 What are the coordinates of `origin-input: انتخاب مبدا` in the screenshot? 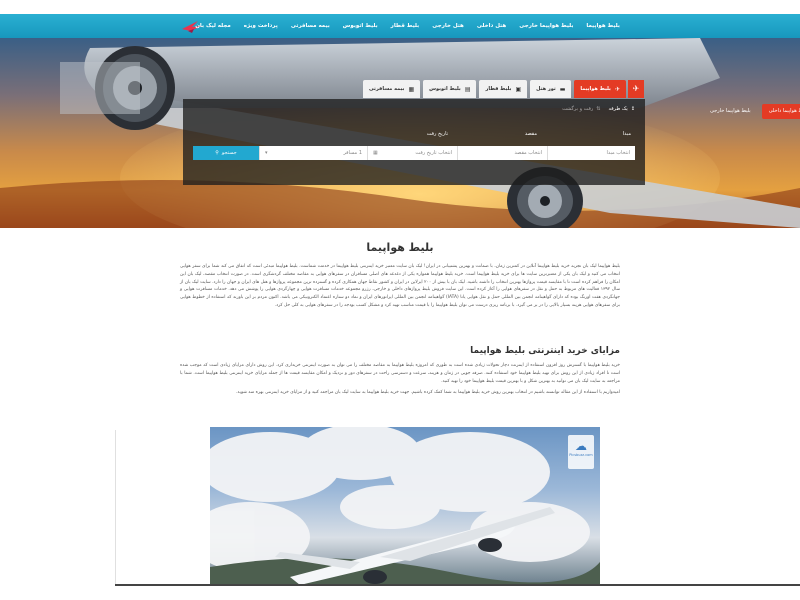 It's located at (591, 153).